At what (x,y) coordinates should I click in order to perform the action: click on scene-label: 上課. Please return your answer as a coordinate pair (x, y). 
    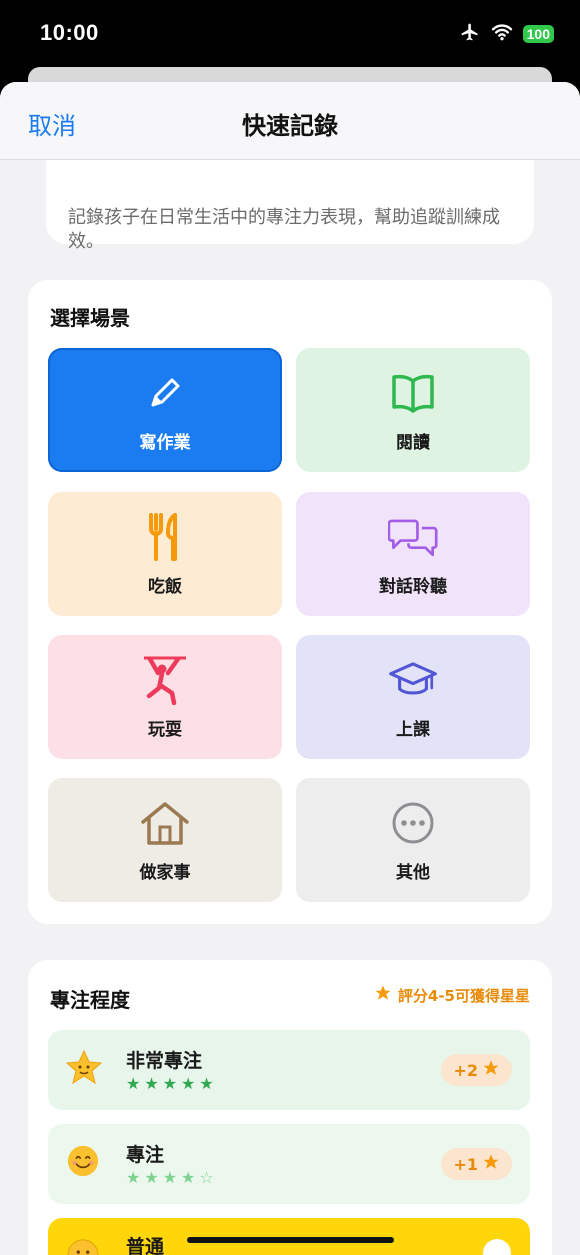
    Looking at the image, I should click on (413, 729).